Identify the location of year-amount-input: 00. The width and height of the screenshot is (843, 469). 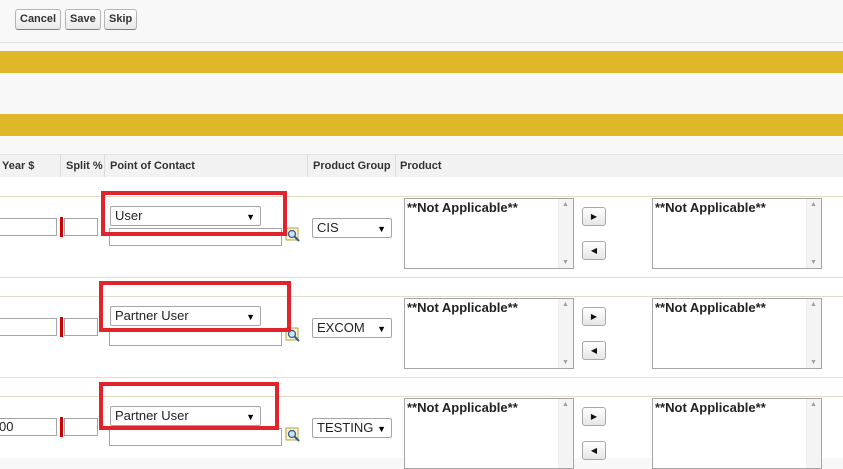
(28, 427).